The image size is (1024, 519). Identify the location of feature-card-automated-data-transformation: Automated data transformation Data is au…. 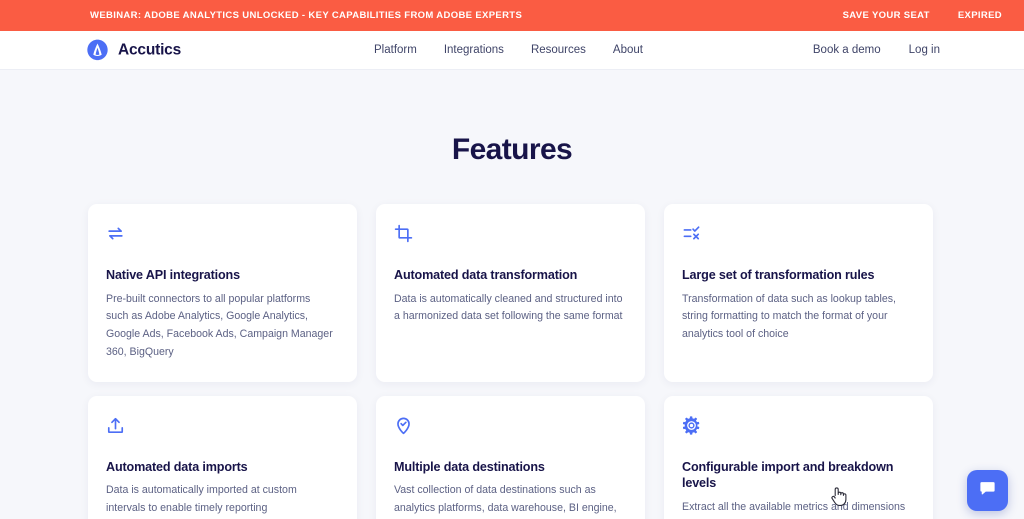
(510, 293).